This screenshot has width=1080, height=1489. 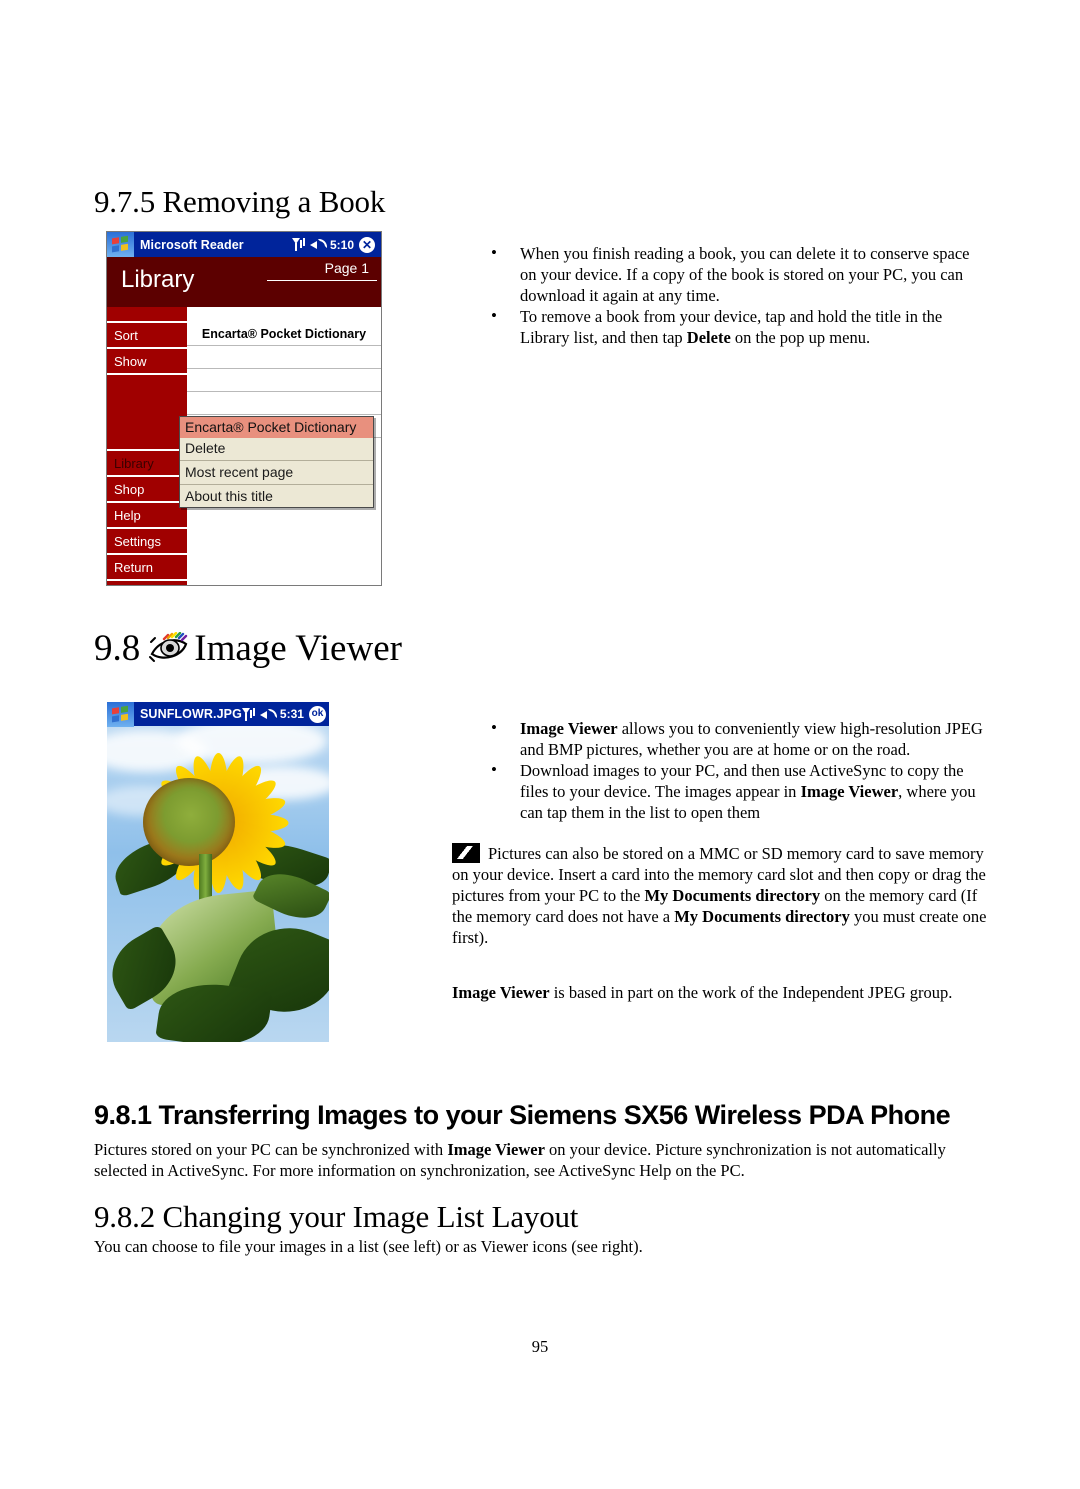 I want to click on book-list-item: Encarta® Pocket Dictionary, so click(x=284, y=334).